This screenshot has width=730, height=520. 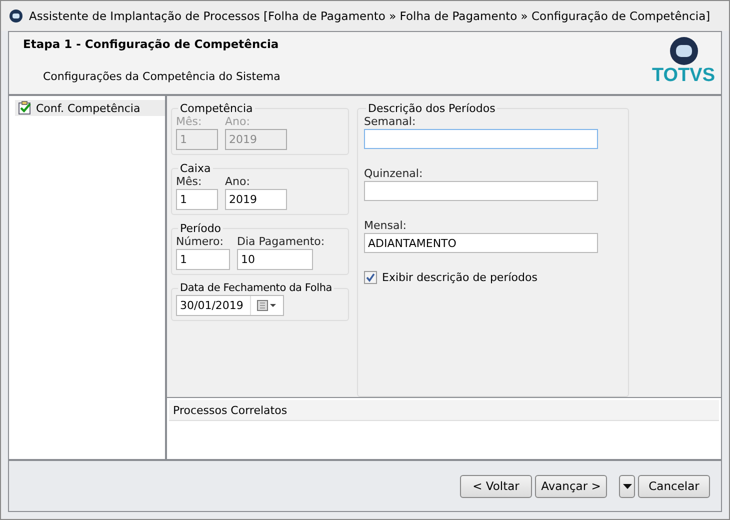 I want to click on input-field: 2019, so click(x=256, y=199).